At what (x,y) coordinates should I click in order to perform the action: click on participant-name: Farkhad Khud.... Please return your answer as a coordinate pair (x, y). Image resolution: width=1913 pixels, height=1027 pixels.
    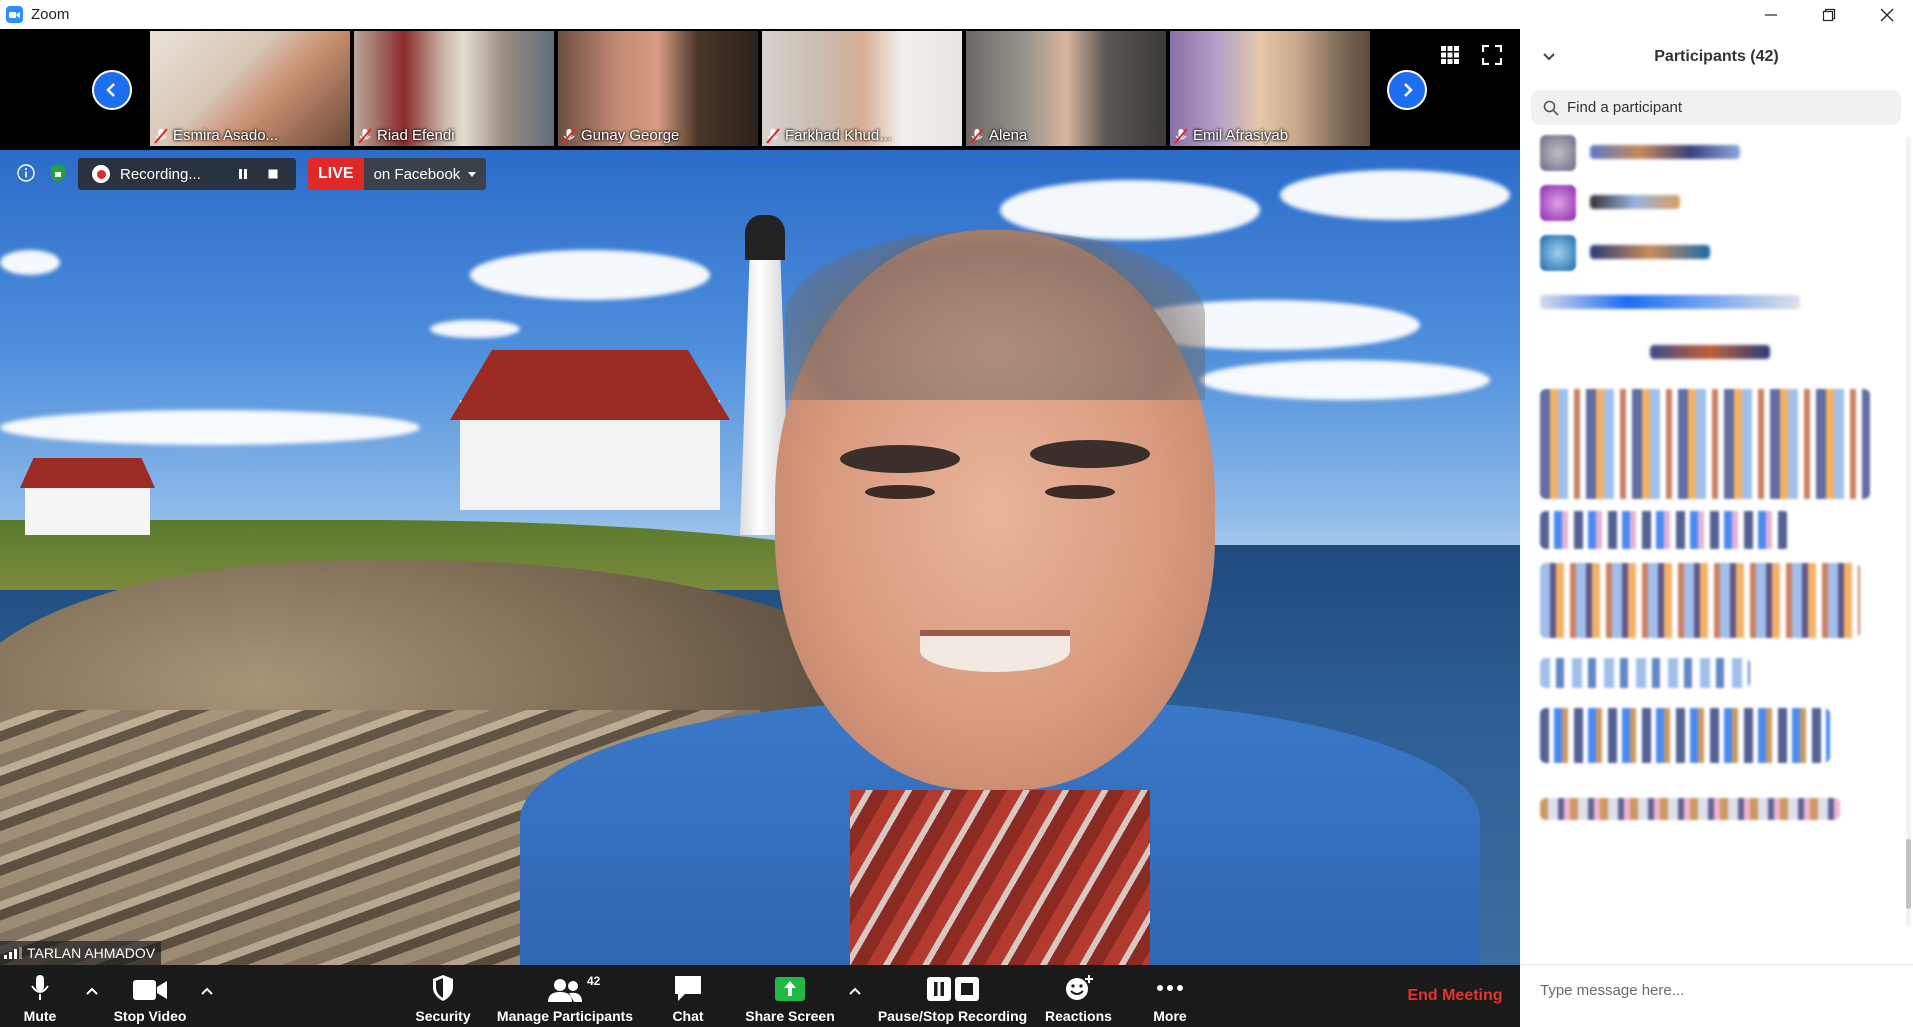
    Looking at the image, I should click on (838, 135).